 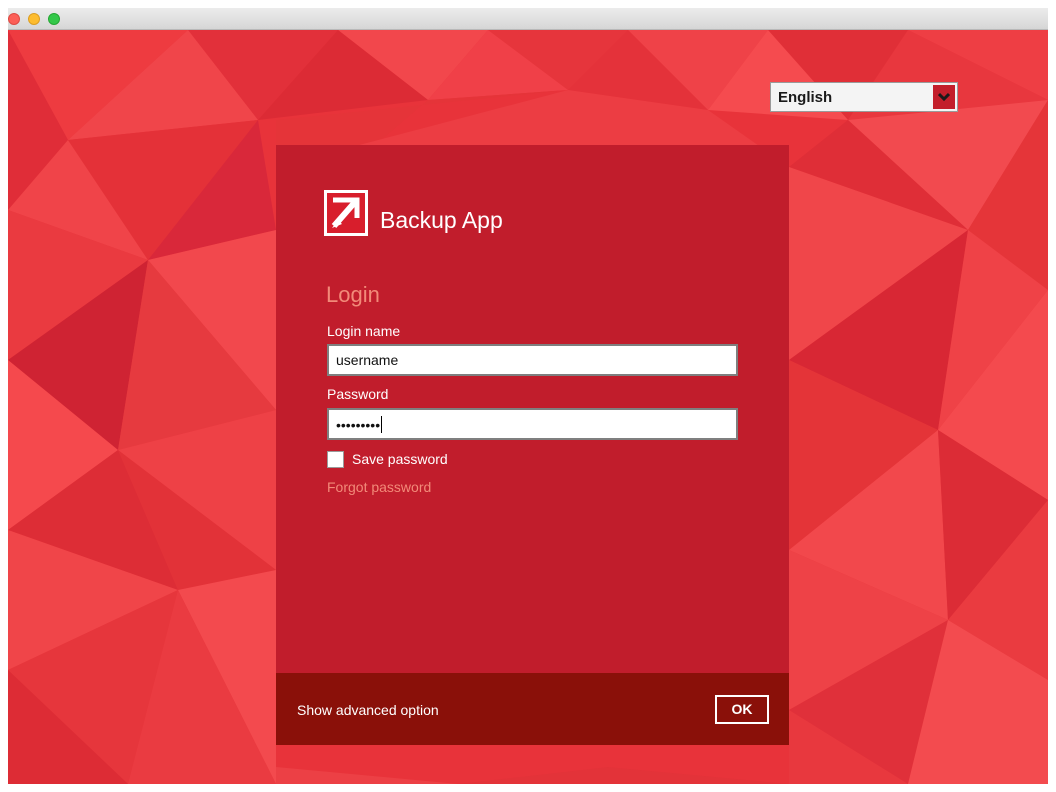 What do you see at coordinates (379, 487) in the screenshot?
I see `forgot-password-link: Forgot password` at bounding box center [379, 487].